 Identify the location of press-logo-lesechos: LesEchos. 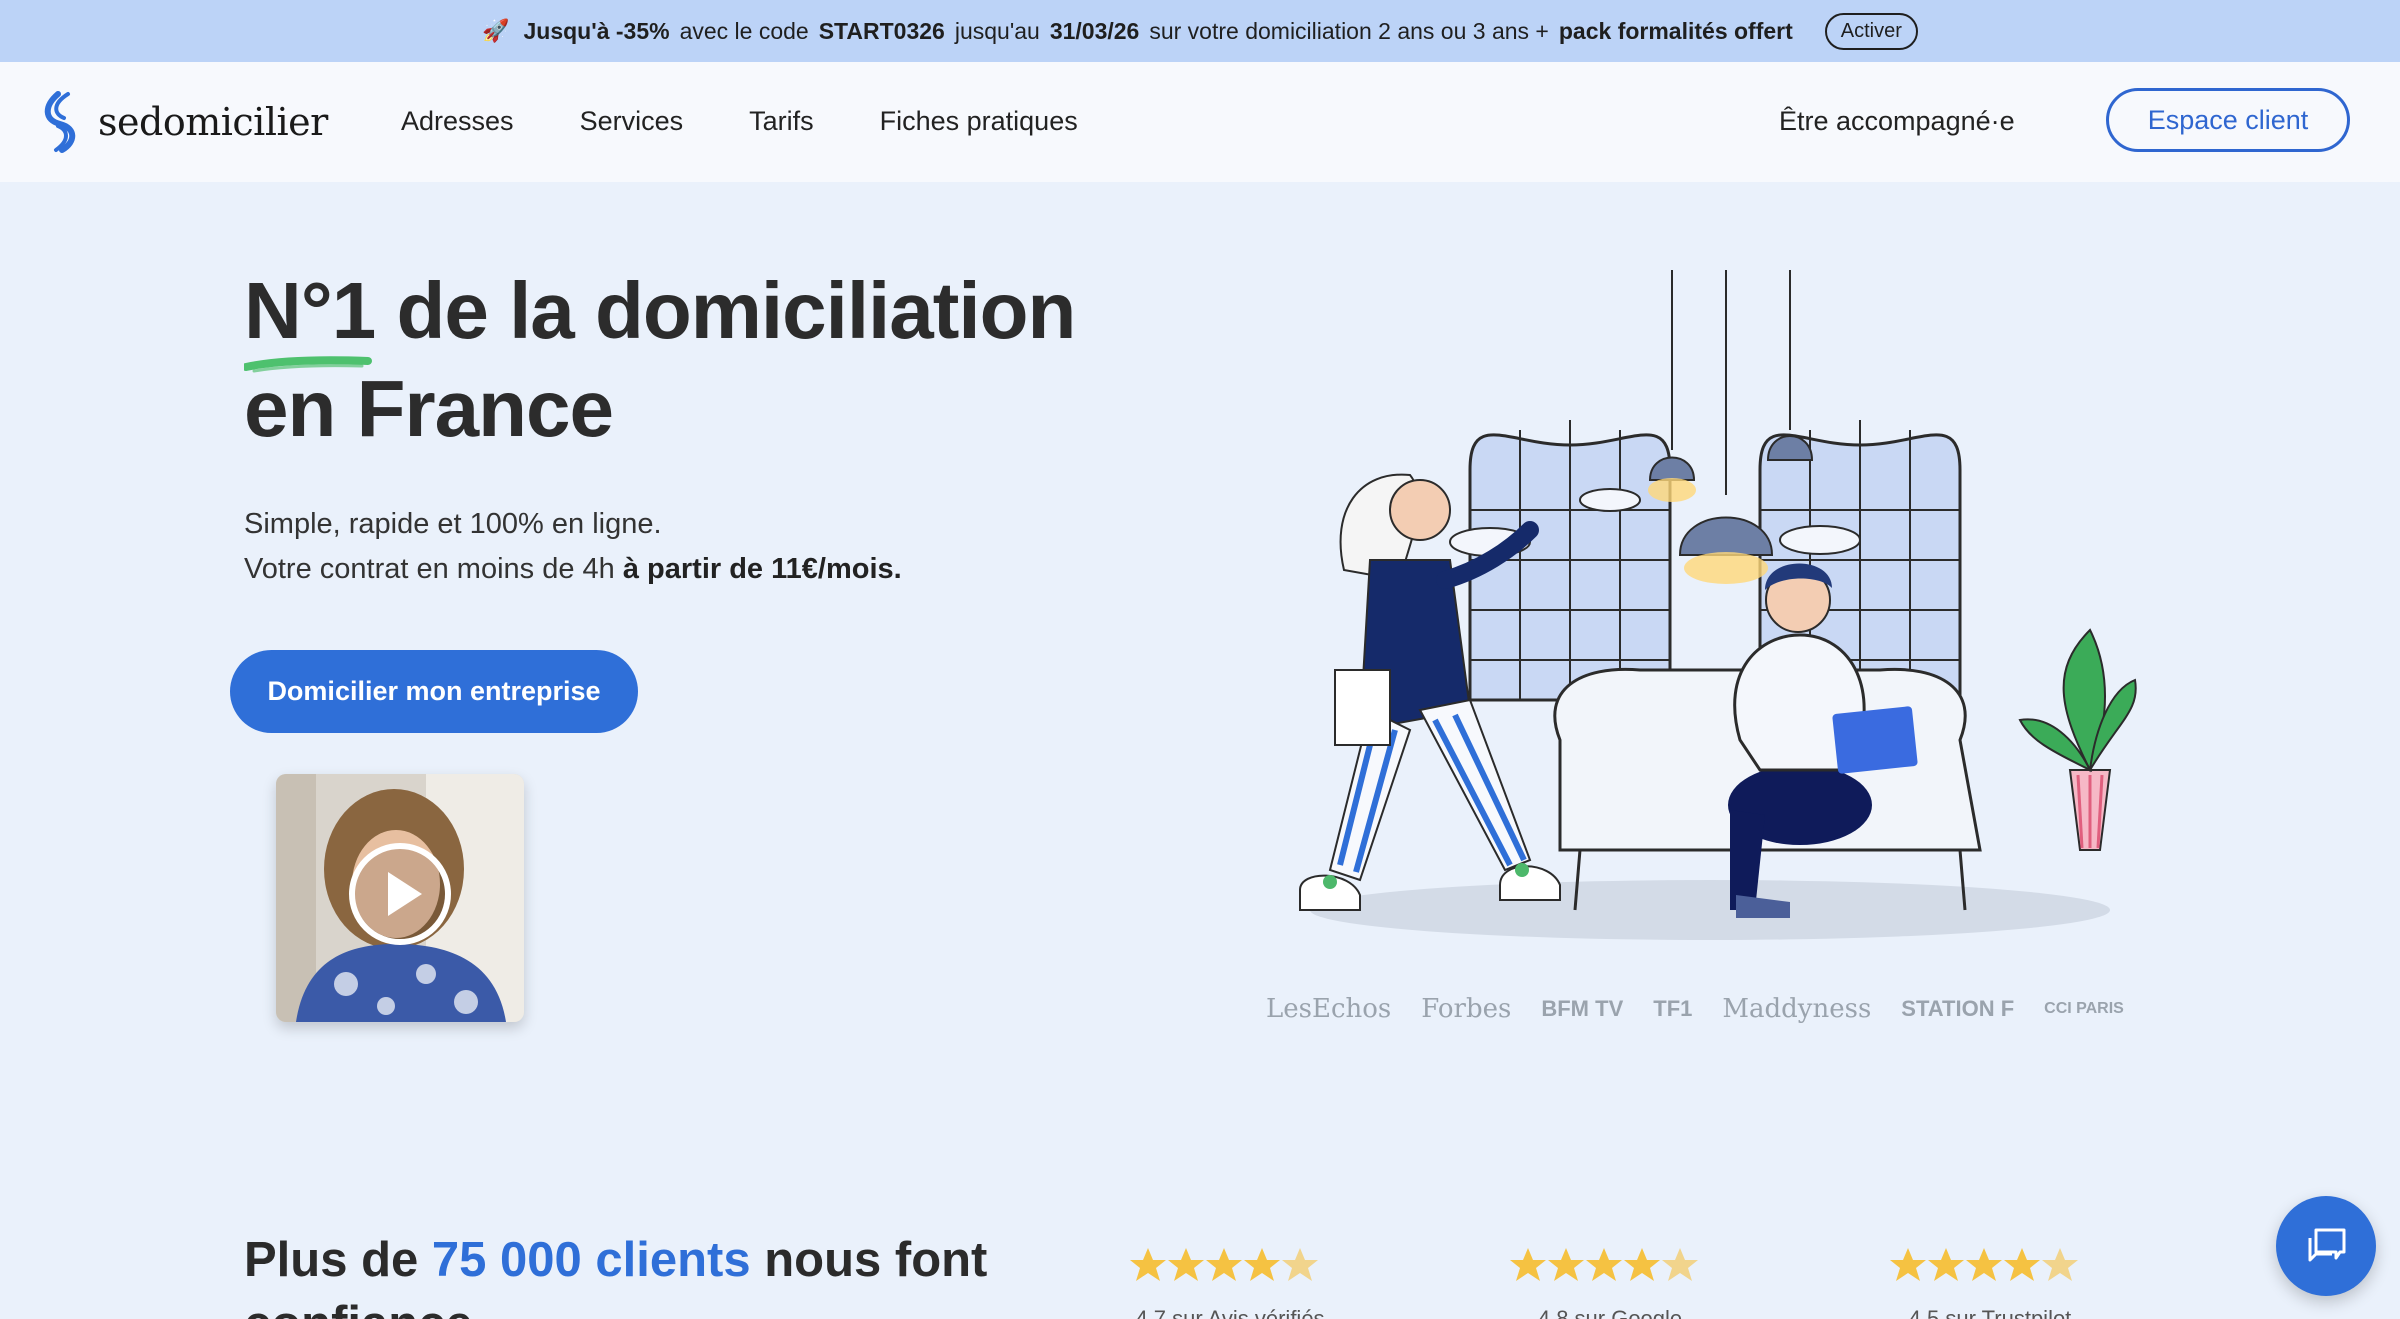
(1329, 1009).